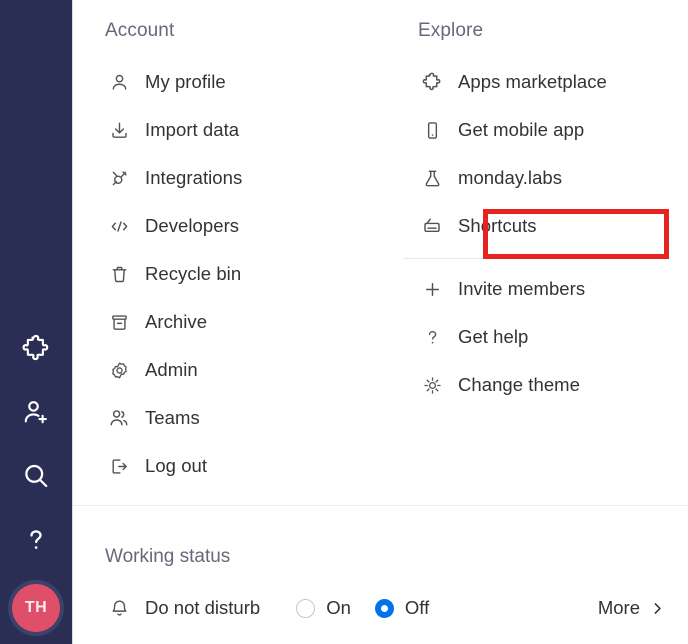  What do you see at coordinates (497, 225) in the screenshot?
I see `menu-item-label: Shortcuts` at bounding box center [497, 225].